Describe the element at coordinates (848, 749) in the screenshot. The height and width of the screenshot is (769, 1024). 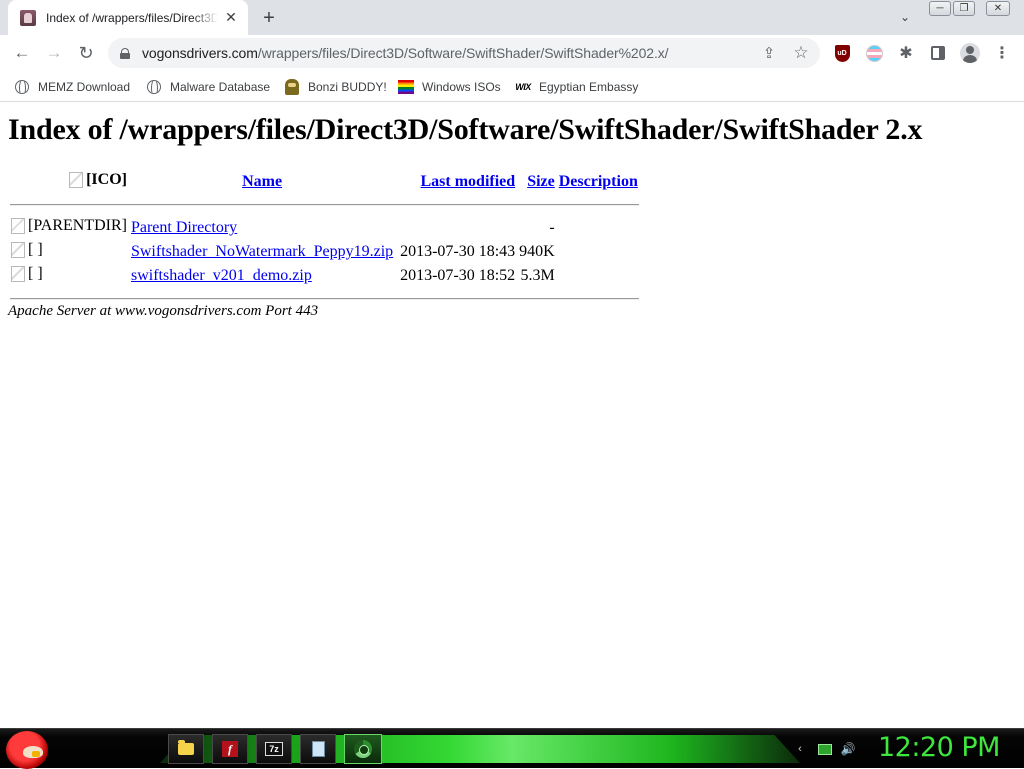
I see `volume-icon: 🔊` at that location.